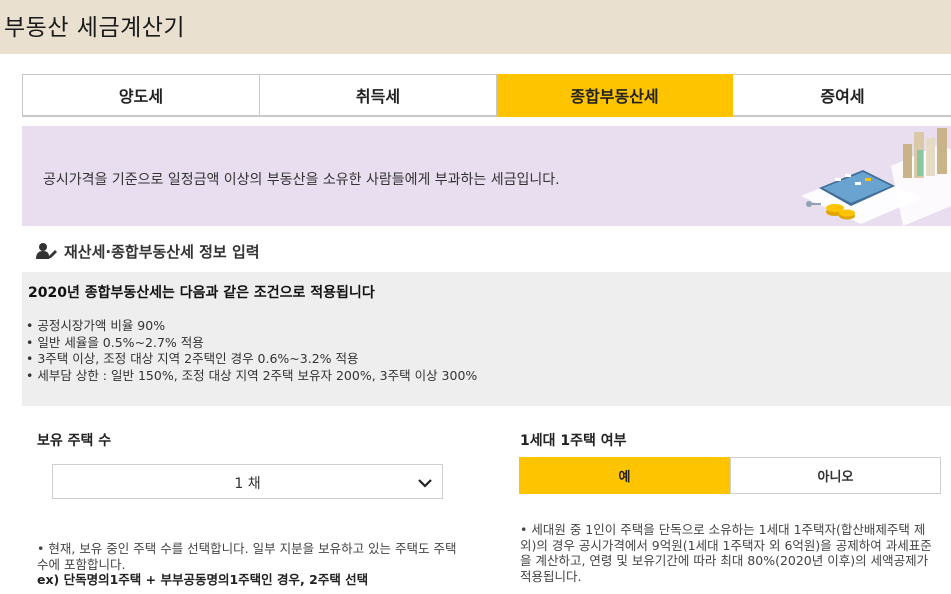 The image size is (951, 594). I want to click on condition-item: 공정시장가액 비율 90%, so click(251, 326).